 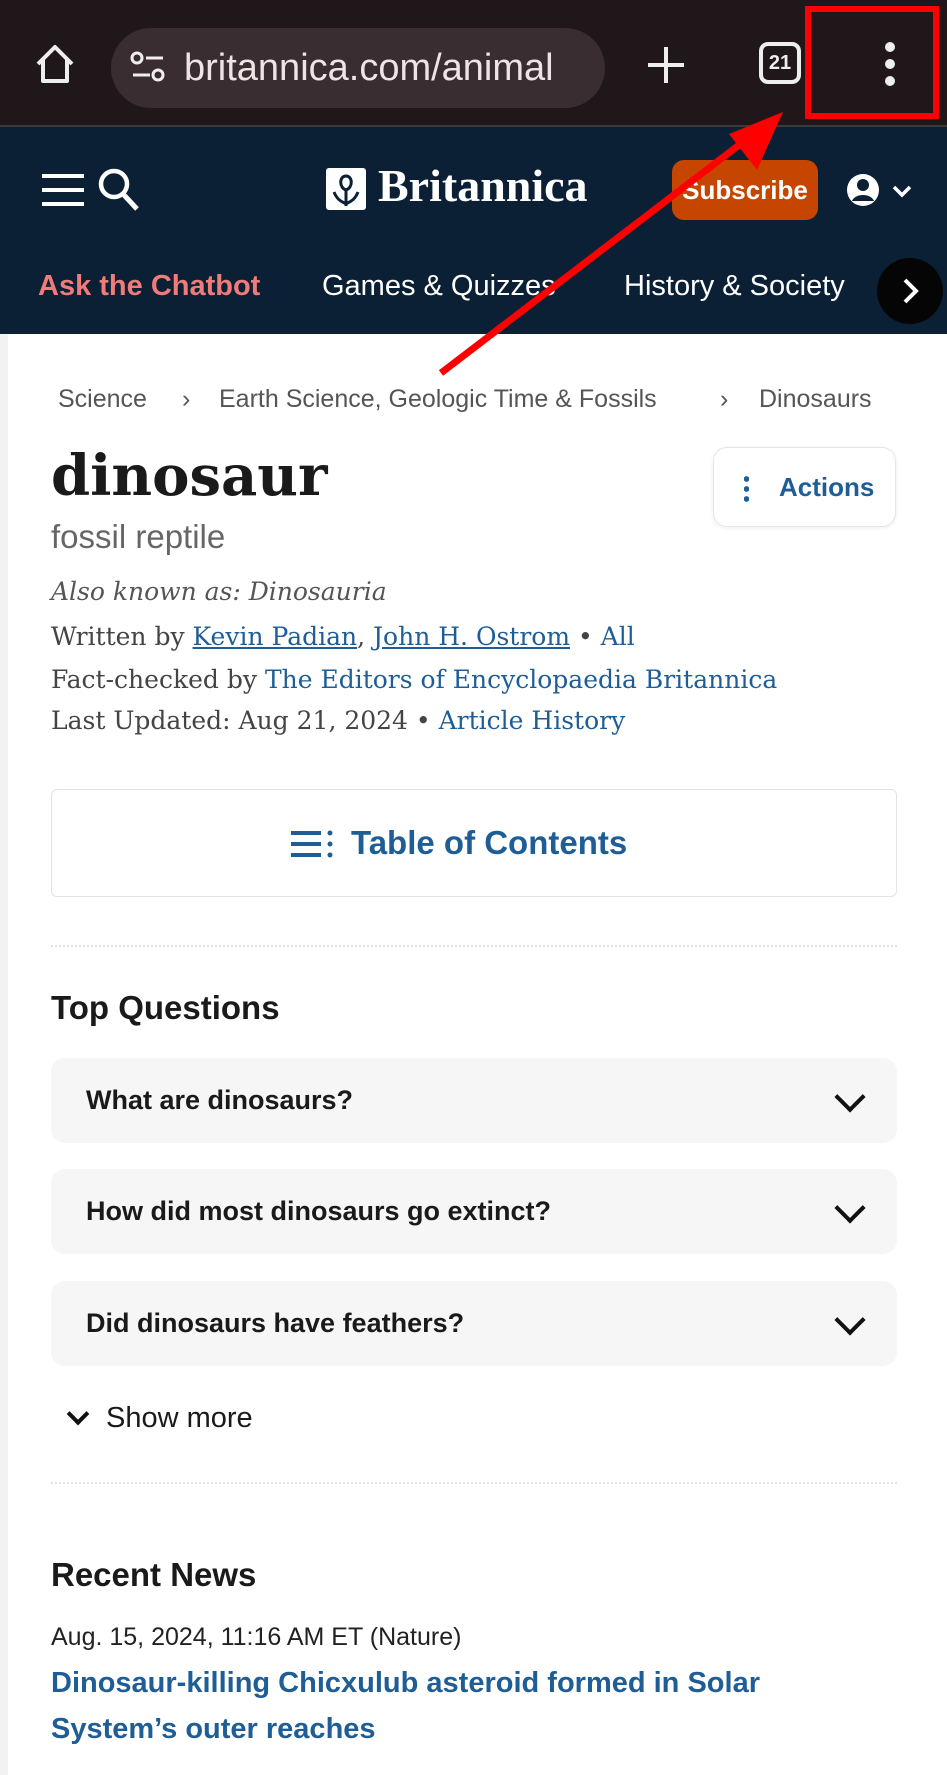 What do you see at coordinates (154, 1574) in the screenshot?
I see `recent-news-heading: Recent News` at bounding box center [154, 1574].